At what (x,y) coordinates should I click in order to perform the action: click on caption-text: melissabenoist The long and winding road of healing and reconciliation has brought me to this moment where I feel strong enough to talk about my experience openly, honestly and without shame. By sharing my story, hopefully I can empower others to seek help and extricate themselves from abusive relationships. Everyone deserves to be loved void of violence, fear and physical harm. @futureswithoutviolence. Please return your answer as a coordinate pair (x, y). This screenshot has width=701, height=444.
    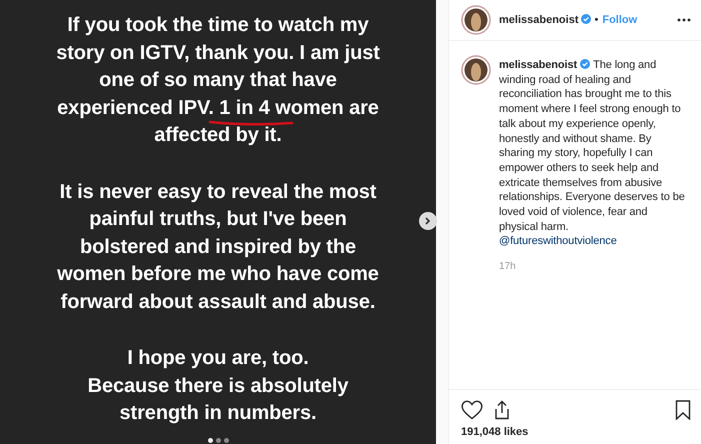
    Looking at the image, I should click on (592, 154).